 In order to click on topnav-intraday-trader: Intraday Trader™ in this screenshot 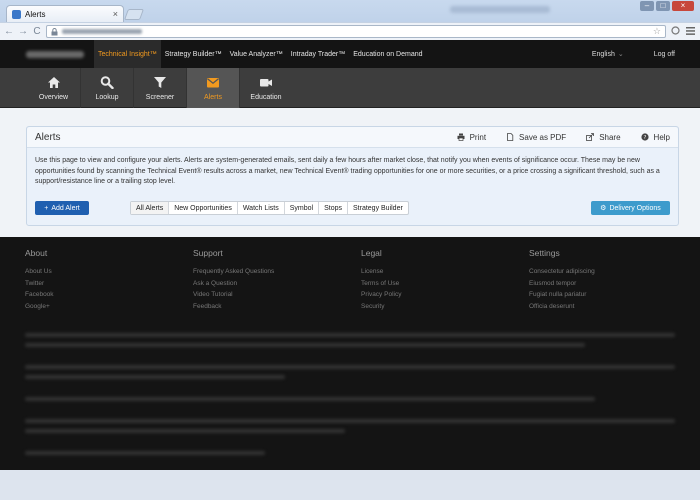, I will do `click(318, 54)`.